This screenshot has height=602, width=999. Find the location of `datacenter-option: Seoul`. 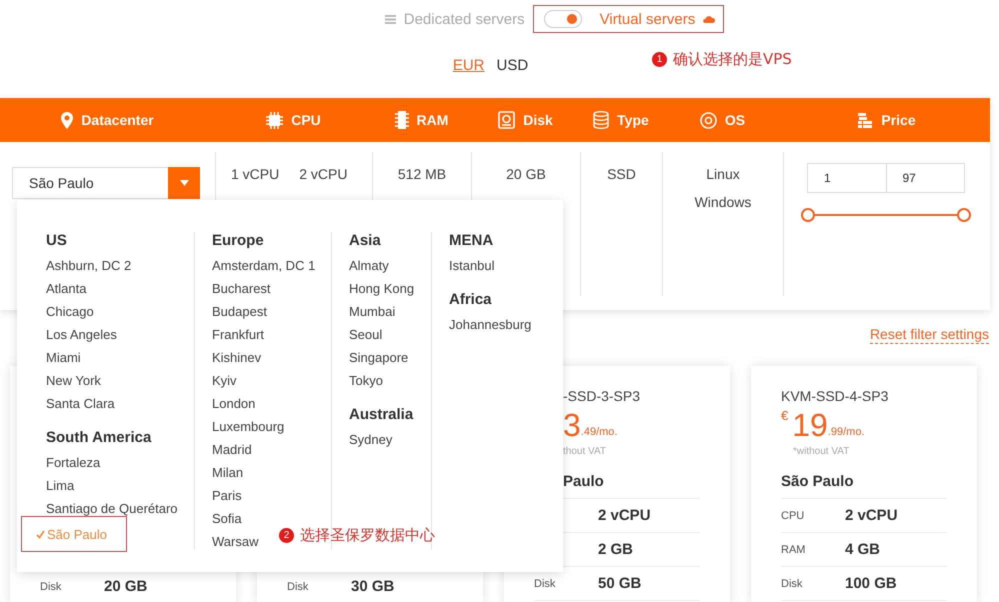

datacenter-option: Seoul is located at coordinates (365, 338).